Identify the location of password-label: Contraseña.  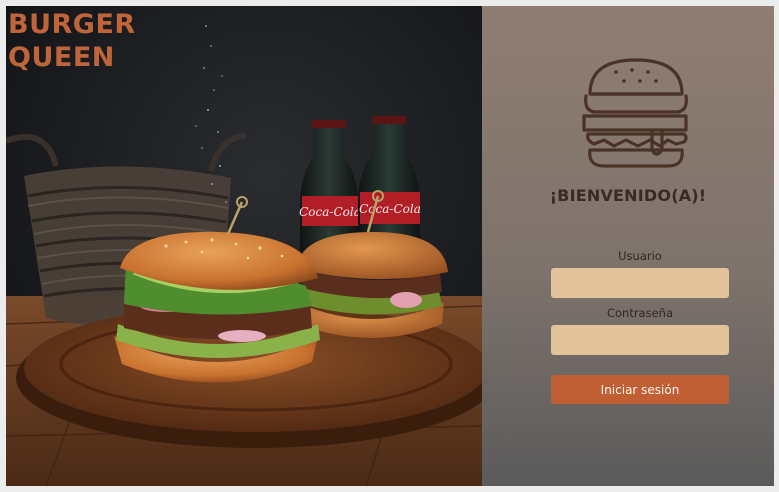
(640, 313).